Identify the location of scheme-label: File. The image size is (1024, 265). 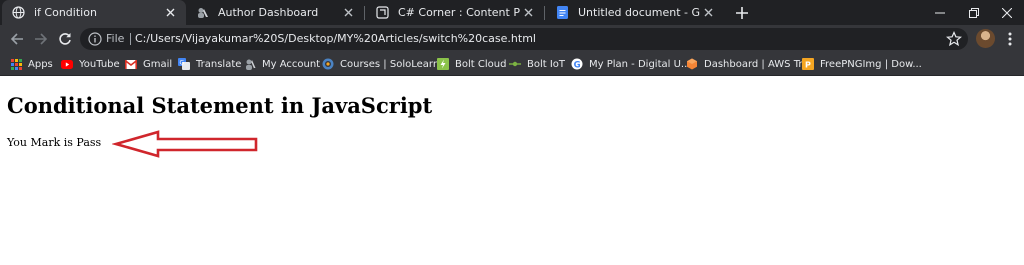
(115, 38).